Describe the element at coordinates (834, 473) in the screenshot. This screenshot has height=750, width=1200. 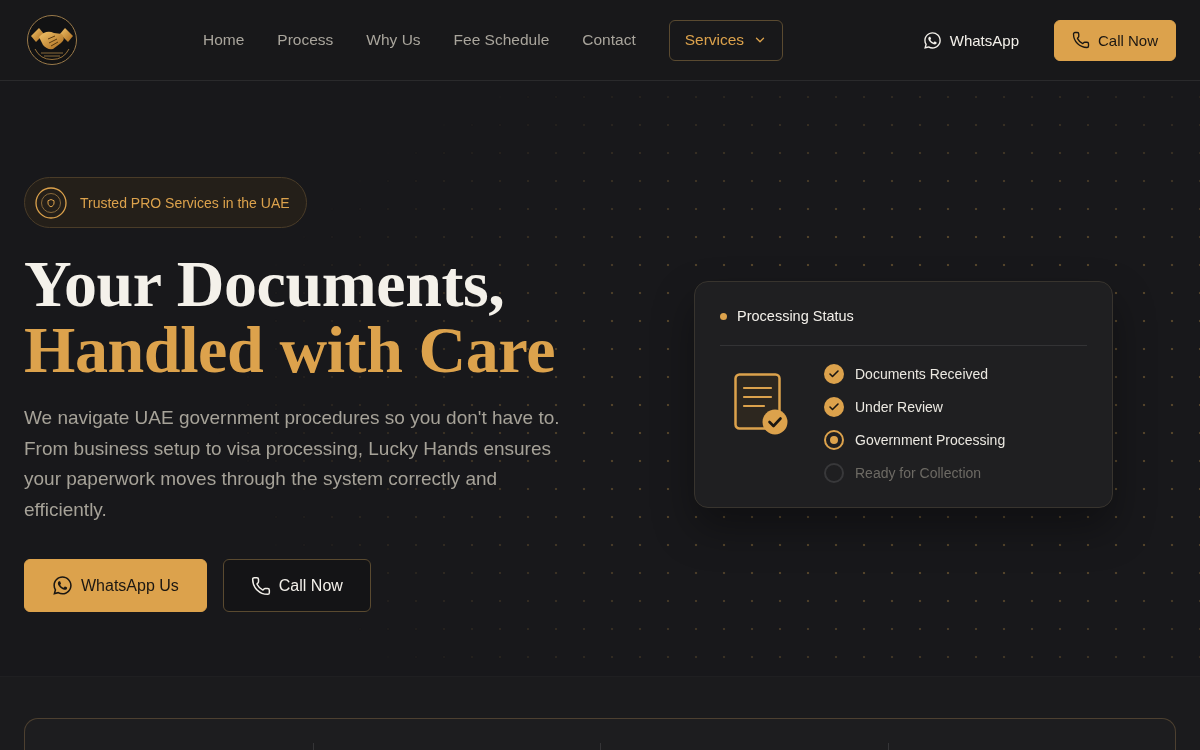
I see `empty-circle-icon` at that location.